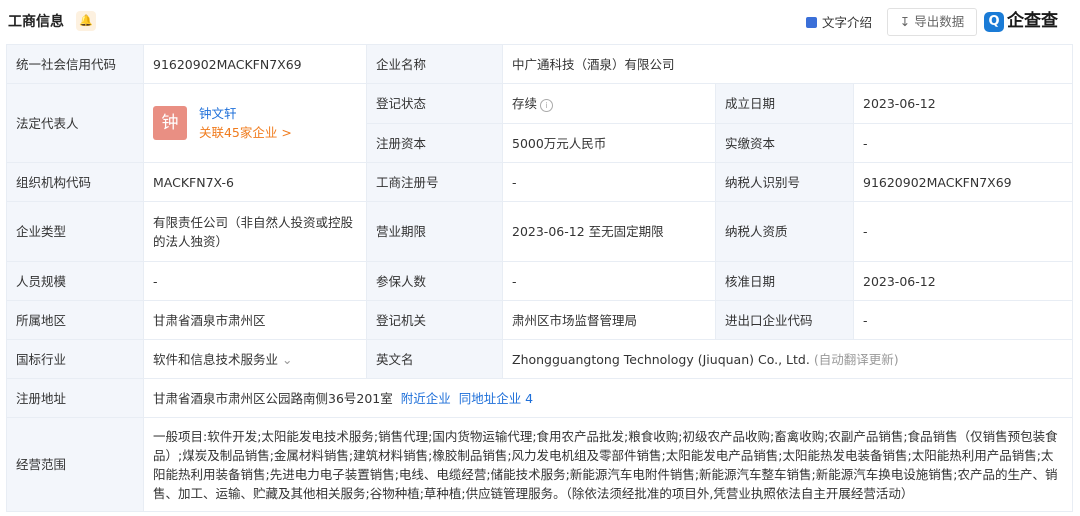  Describe the element at coordinates (932, 22) in the screenshot. I see `export-button: ↧ 导出数据` at that location.